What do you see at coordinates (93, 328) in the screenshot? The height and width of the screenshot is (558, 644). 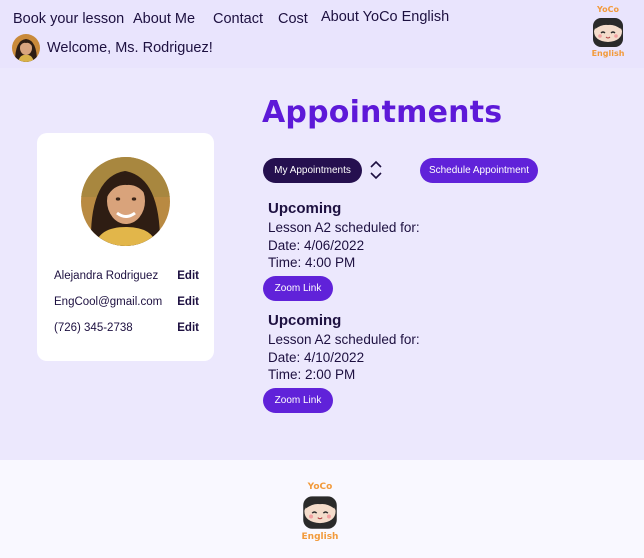 I see `profile-phone: (726) 345-2738` at bounding box center [93, 328].